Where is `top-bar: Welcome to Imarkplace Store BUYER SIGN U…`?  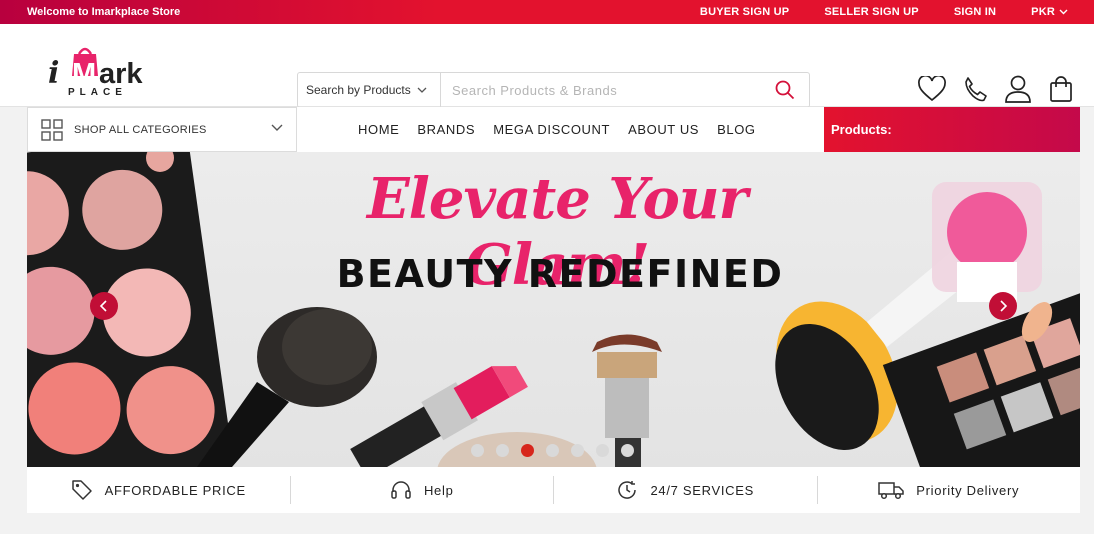 top-bar: Welcome to Imarkplace Store BUYER SIGN U… is located at coordinates (547, 12).